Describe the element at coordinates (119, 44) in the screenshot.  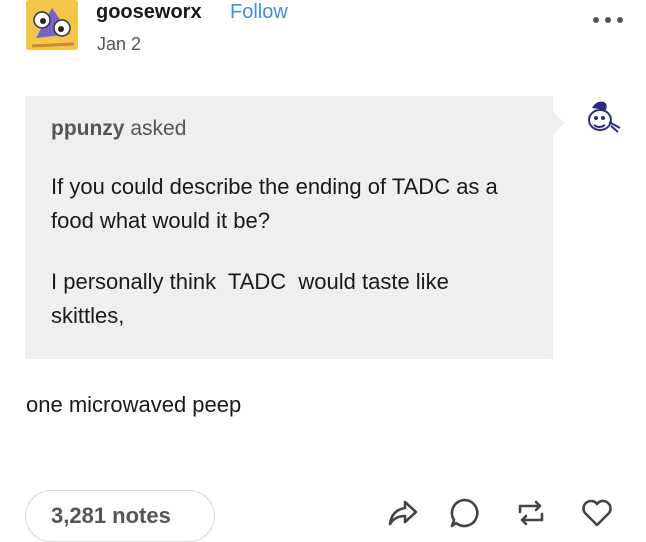
I see `post-date: Jan 2` at that location.